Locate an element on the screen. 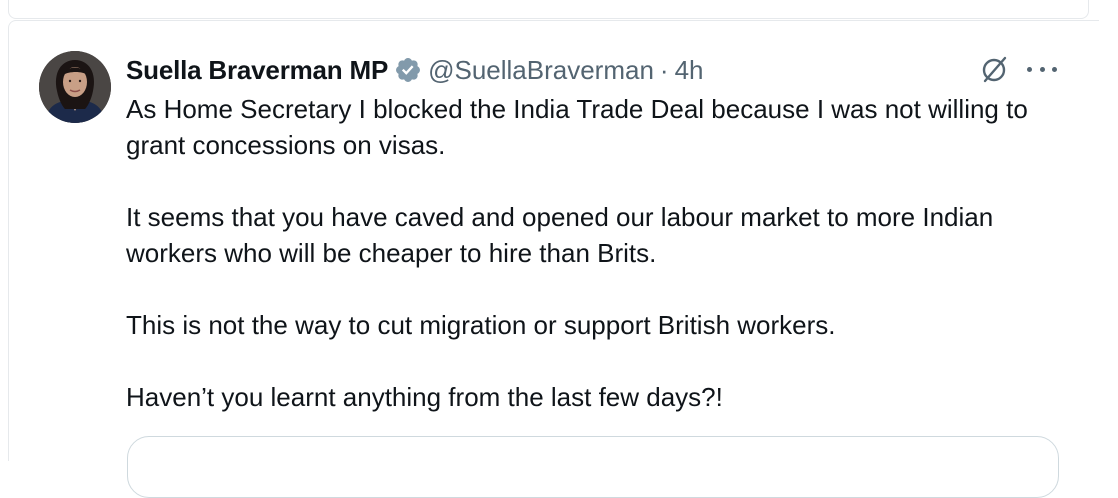 The width and height of the screenshot is (1118, 498). embedded-card is located at coordinates (593, 467).